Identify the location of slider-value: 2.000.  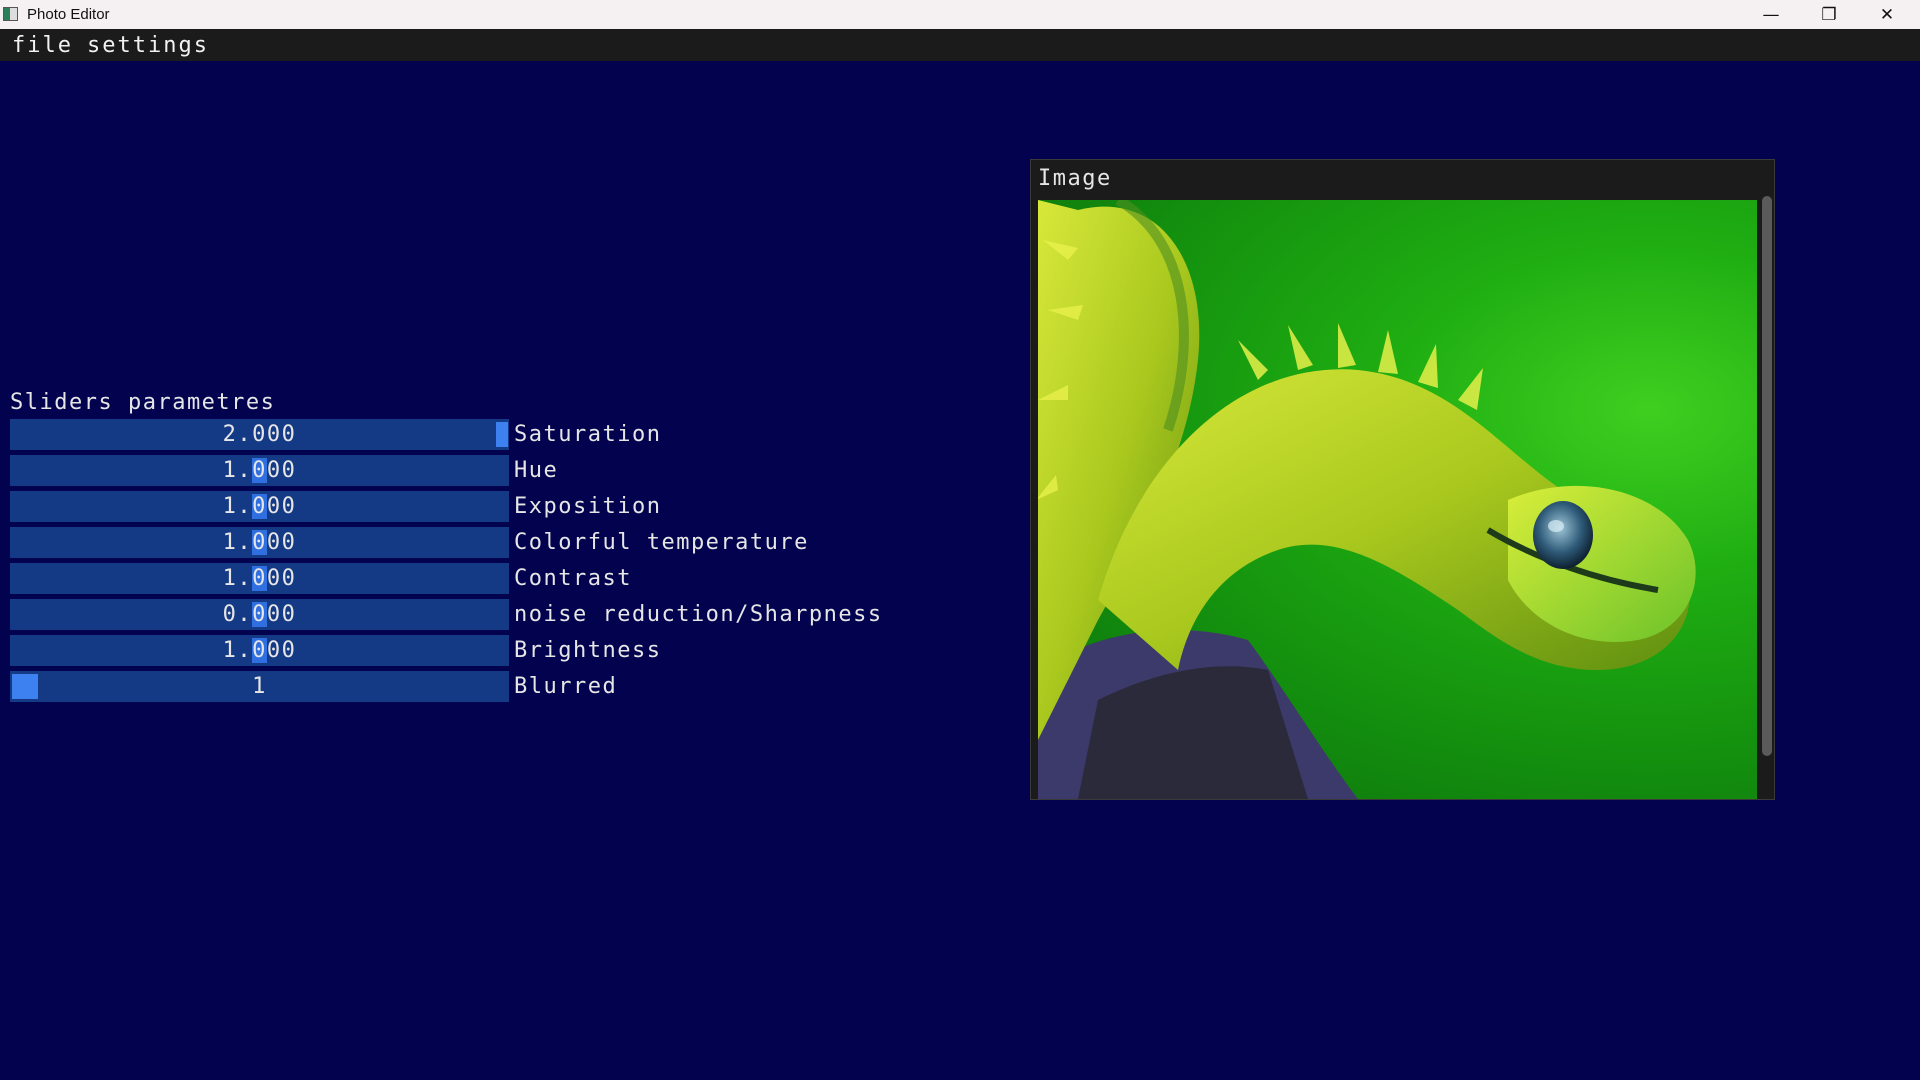
(259, 434).